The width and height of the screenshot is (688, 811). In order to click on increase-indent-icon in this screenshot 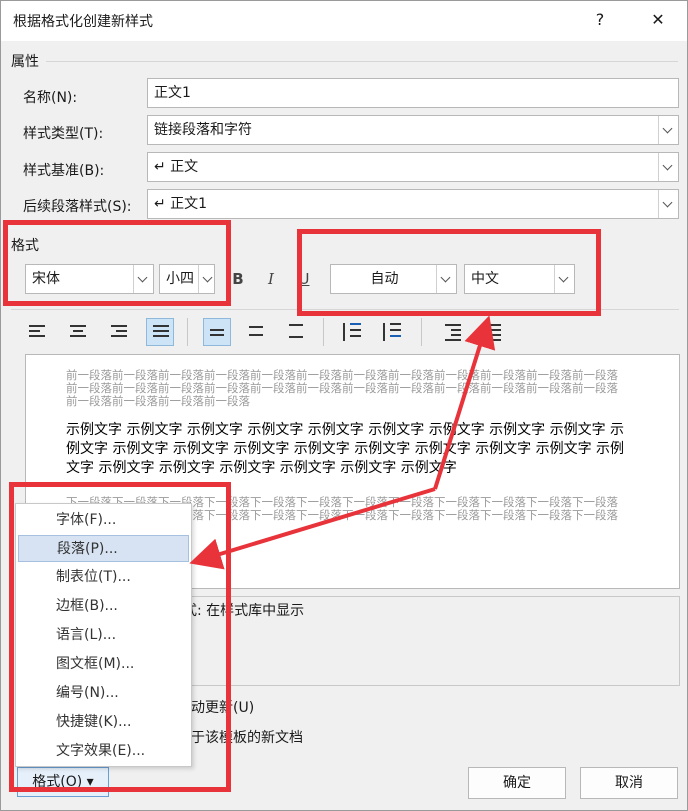, I will do `click(493, 332)`.